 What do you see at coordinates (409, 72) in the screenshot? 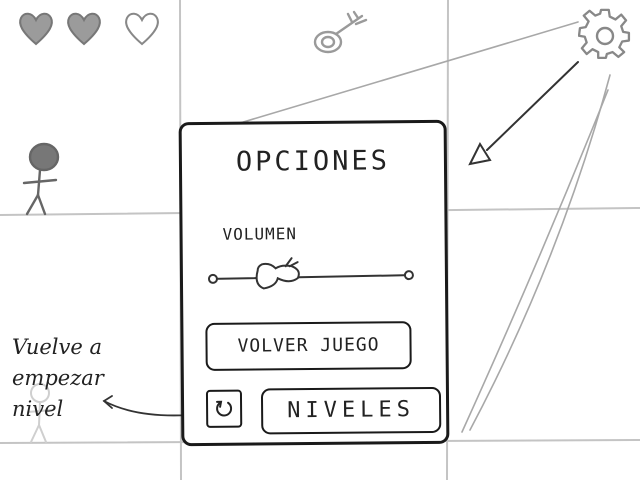
I see `sketch-connector-line` at bounding box center [409, 72].